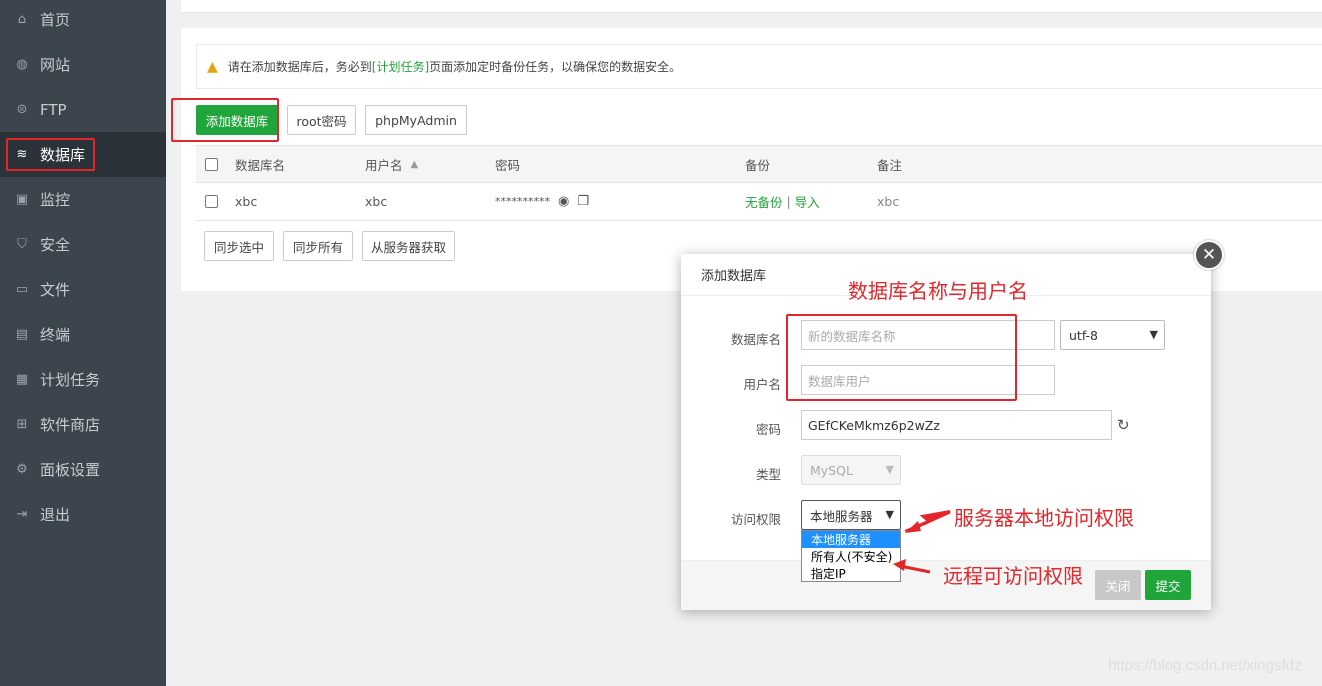 The image size is (1322, 686). What do you see at coordinates (1123, 425) in the screenshot?
I see `refresh-icon: ↻` at bounding box center [1123, 425].